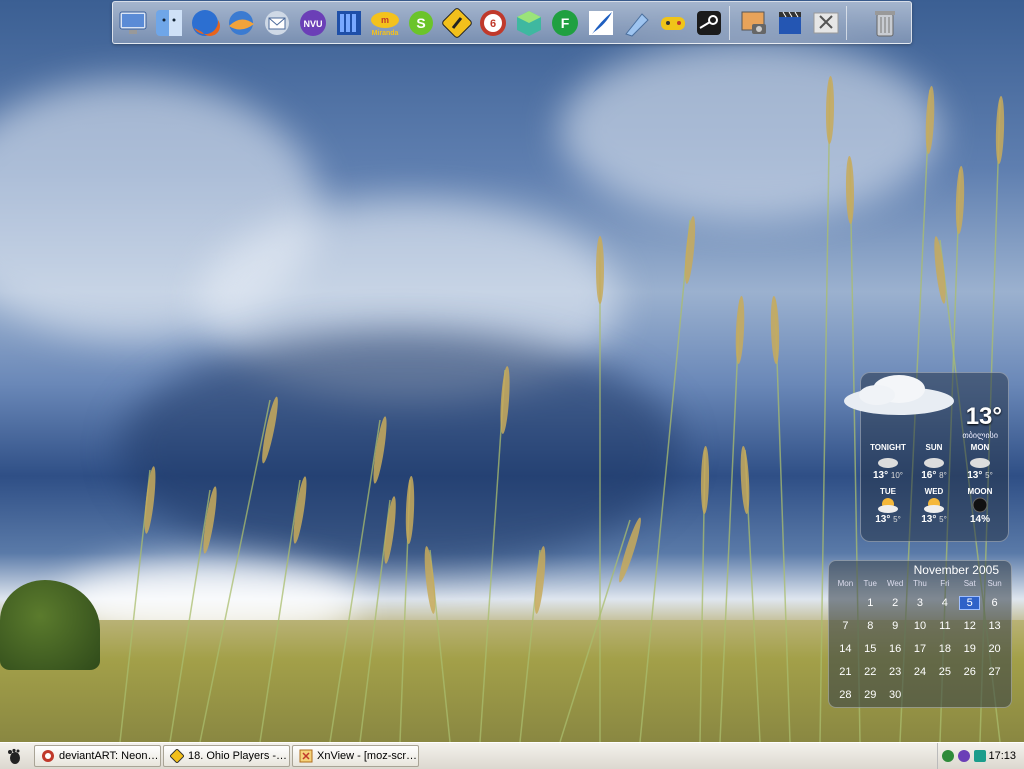 The width and height of the screenshot is (1024, 769). I want to click on calendar-today: 5, so click(970, 602).